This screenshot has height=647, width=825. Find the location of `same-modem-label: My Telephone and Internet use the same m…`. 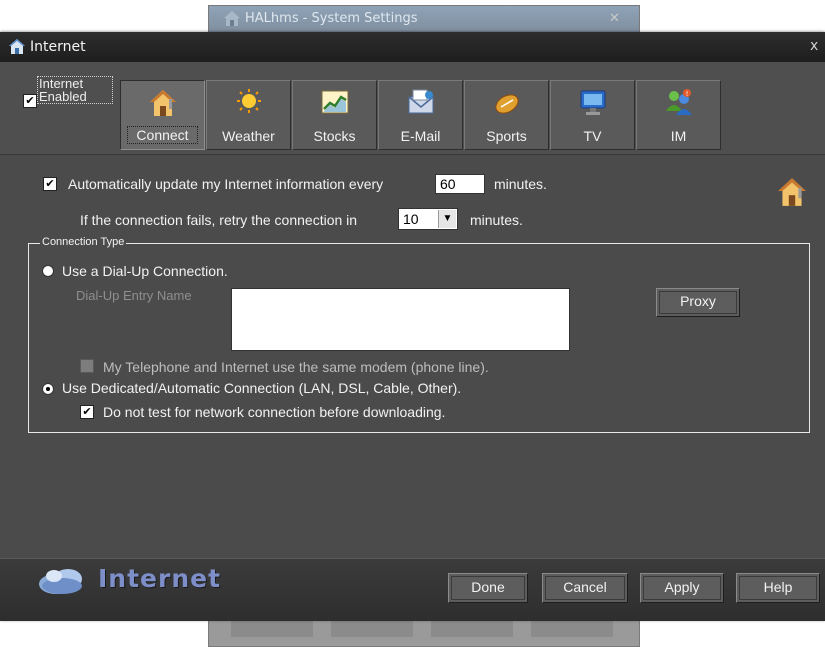

same-modem-label: My Telephone and Internet use the same m… is located at coordinates (296, 367).